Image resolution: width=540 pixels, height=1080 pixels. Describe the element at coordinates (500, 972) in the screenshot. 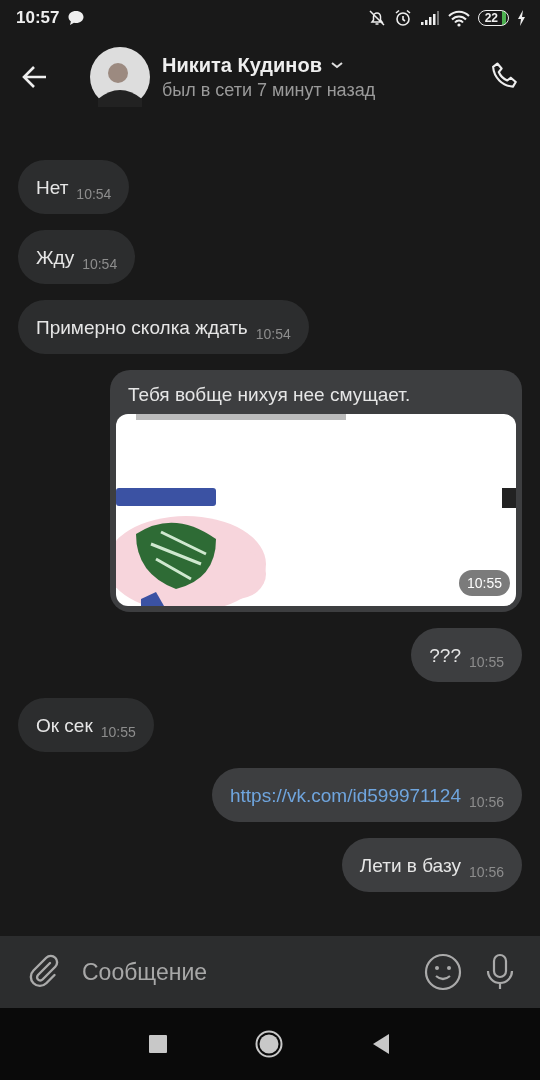

I see `microphone-icon` at that location.